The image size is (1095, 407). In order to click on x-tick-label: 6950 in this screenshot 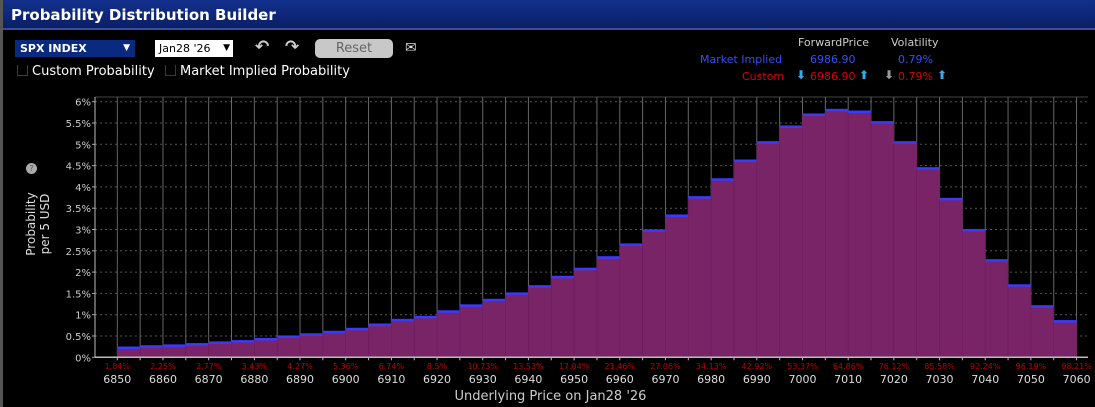, I will do `click(574, 379)`.